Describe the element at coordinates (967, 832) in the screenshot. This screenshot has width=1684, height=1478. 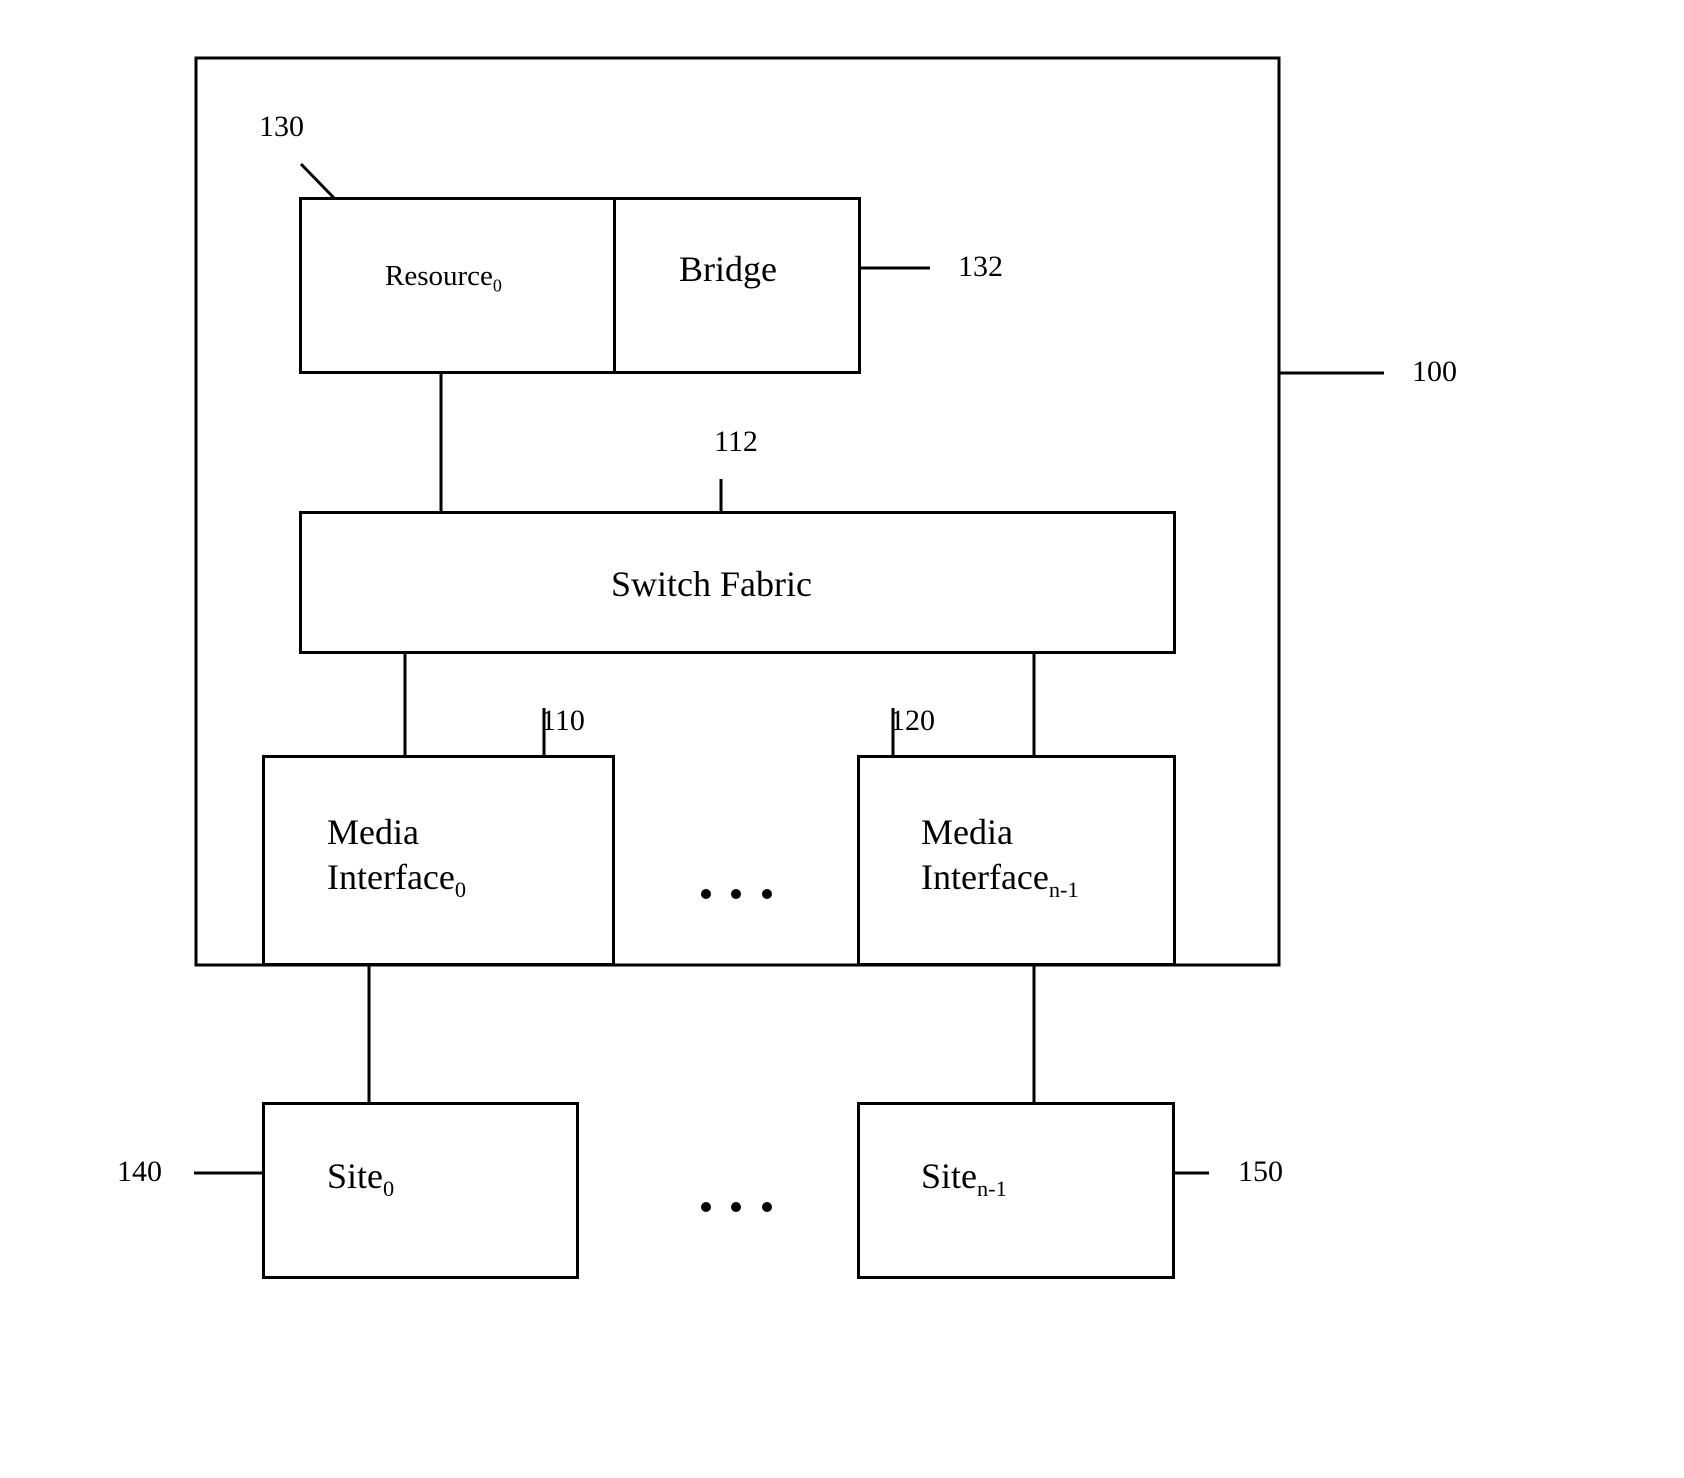
I see `media-interface-n-line1: Media` at that location.